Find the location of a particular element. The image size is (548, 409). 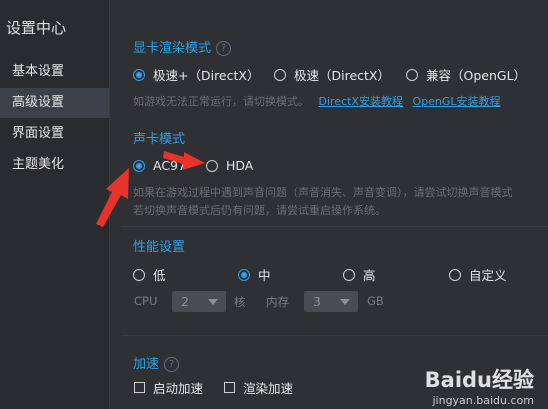

accel-section-title: 加速? is located at coordinates (156, 362).